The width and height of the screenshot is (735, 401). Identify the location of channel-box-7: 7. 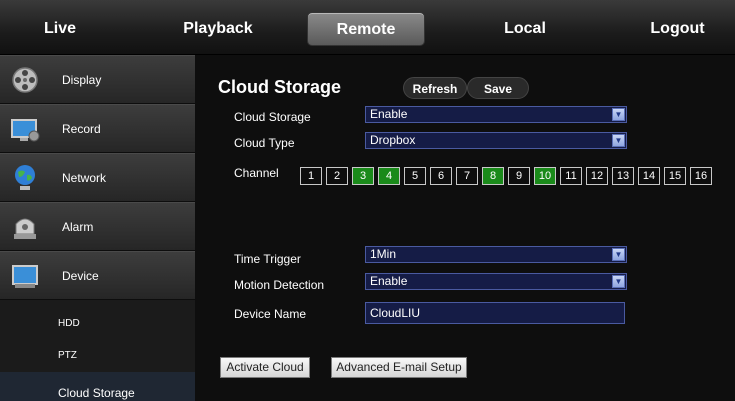
(467, 176).